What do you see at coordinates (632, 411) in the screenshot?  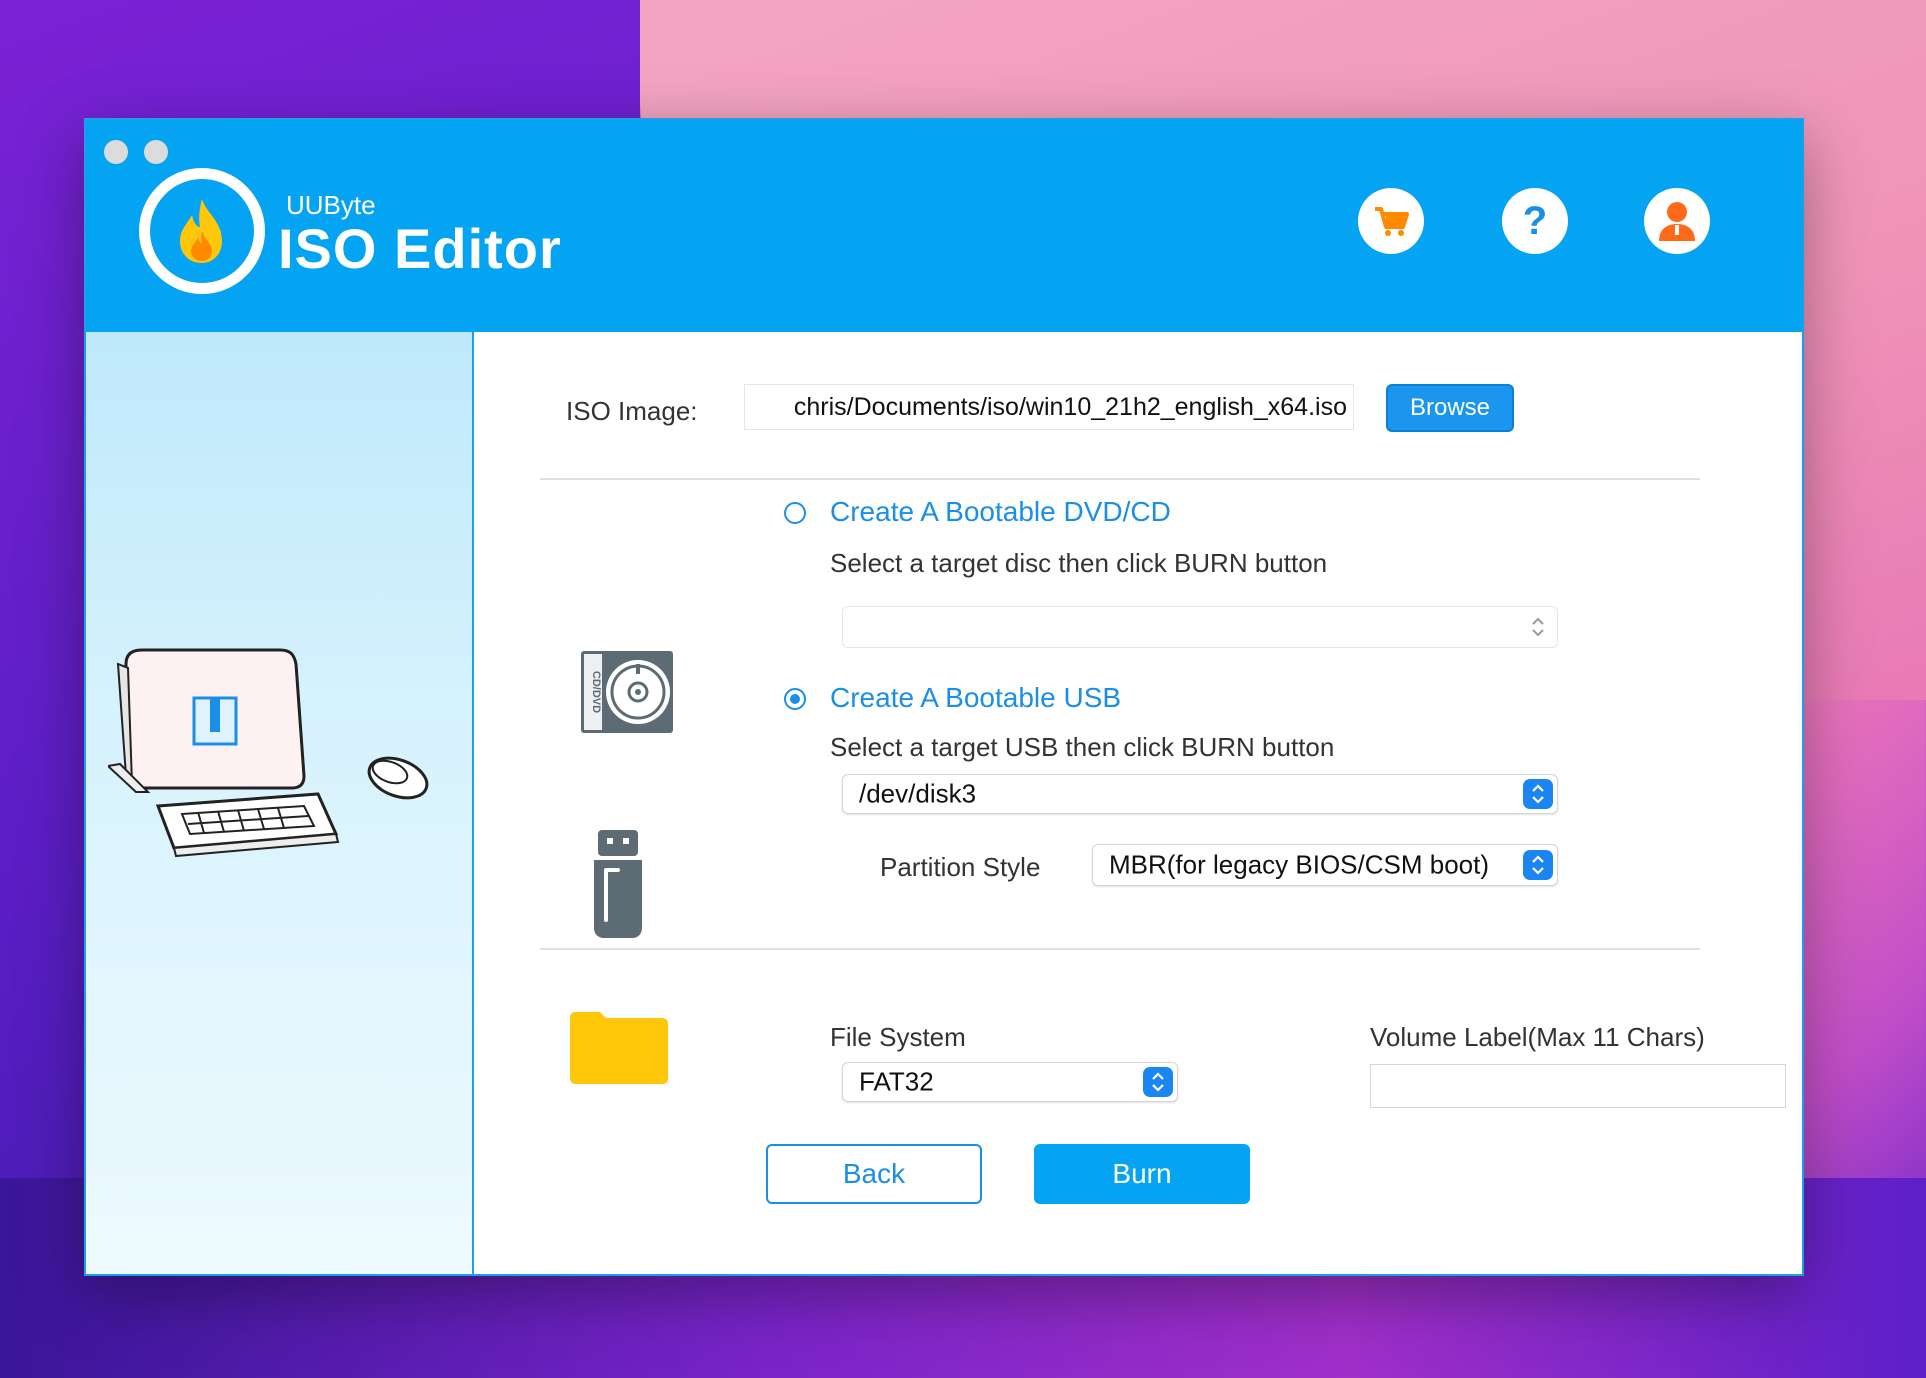 I see `iso-image-label: ISO Image:` at bounding box center [632, 411].